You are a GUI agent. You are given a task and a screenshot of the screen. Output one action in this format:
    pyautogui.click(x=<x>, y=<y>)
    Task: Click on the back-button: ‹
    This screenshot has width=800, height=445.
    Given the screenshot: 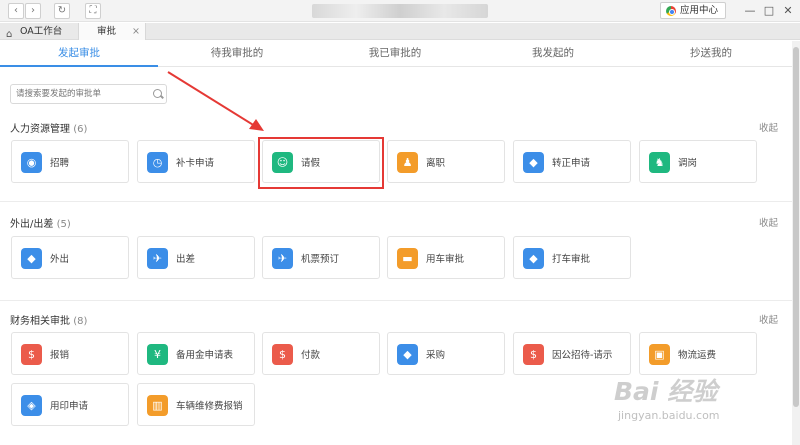 What is the action you would take?
    pyautogui.click(x=16, y=11)
    